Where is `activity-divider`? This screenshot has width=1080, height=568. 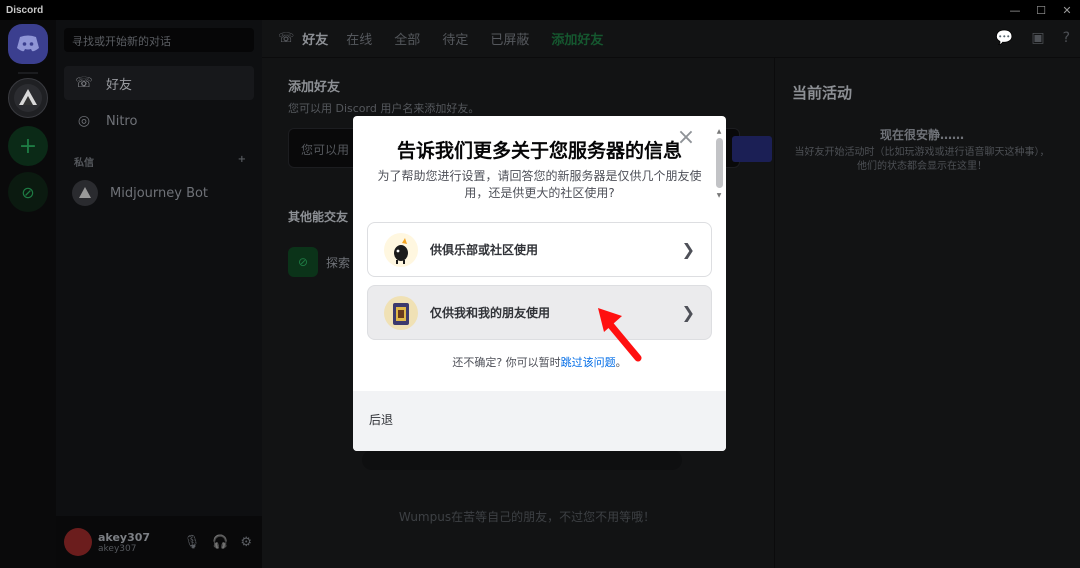 activity-divider is located at coordinates (774, 313).